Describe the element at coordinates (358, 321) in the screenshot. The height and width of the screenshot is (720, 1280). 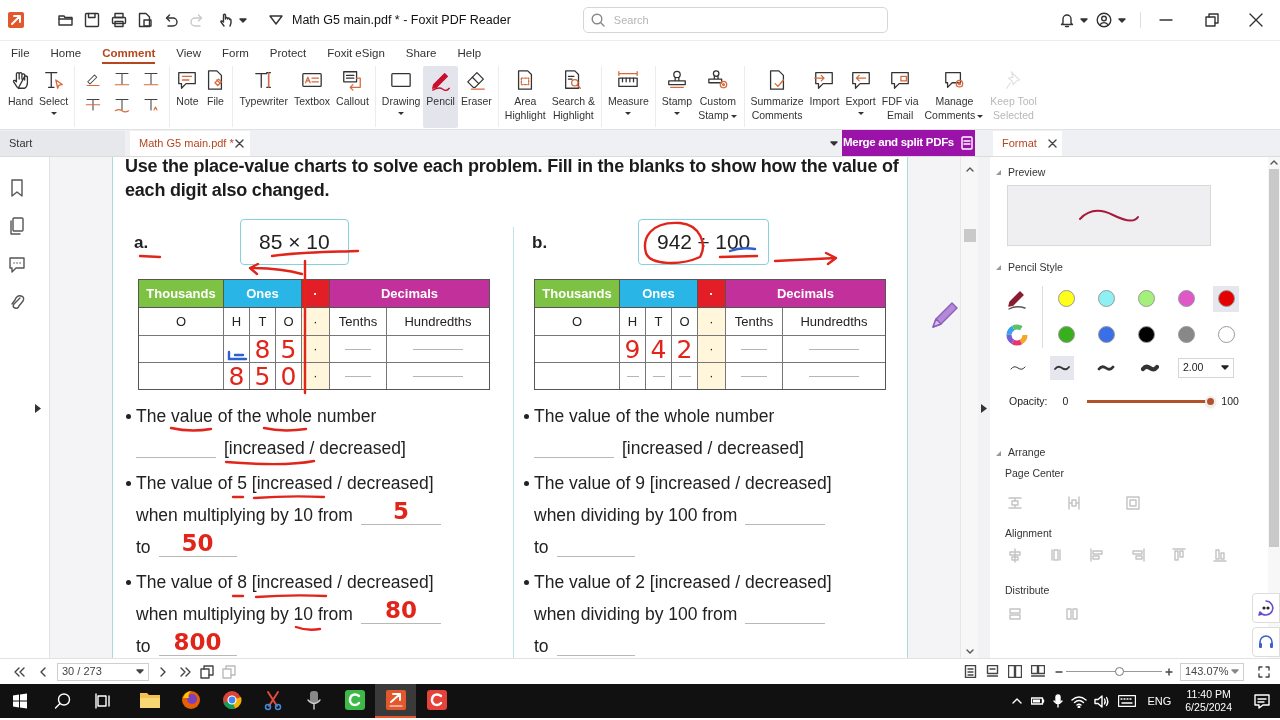
I see `table-cell: Tenths` at that location.